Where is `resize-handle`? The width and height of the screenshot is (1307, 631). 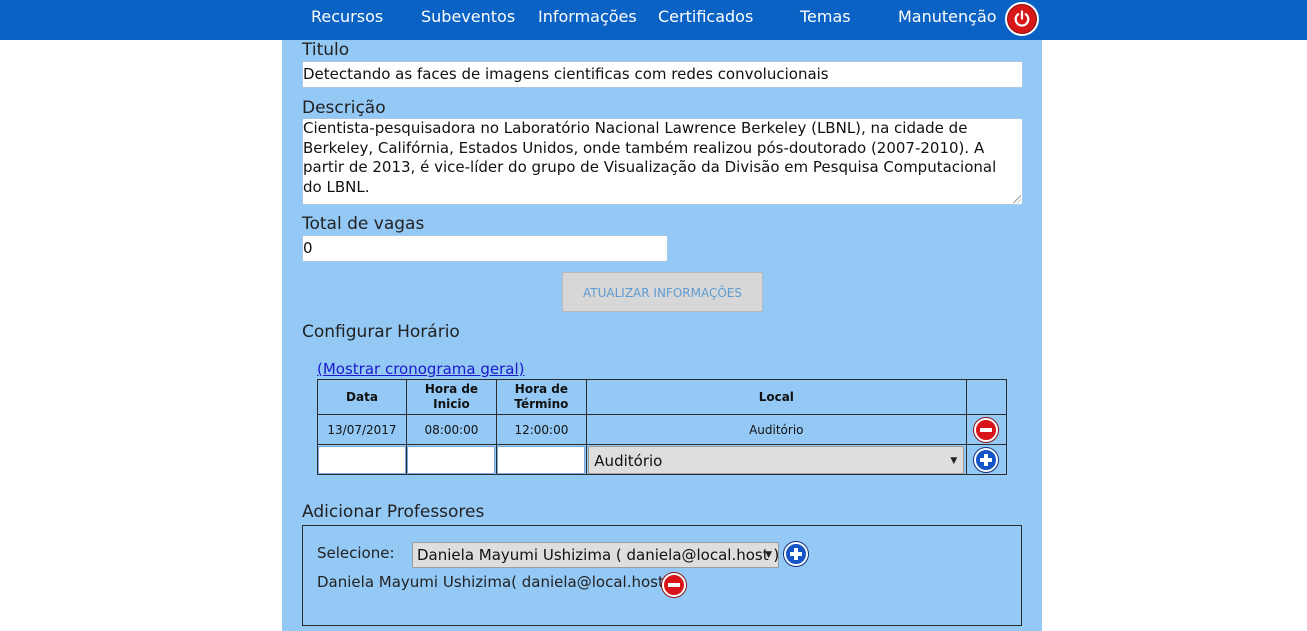
resize-handle is located at coordinates (1017, 199).